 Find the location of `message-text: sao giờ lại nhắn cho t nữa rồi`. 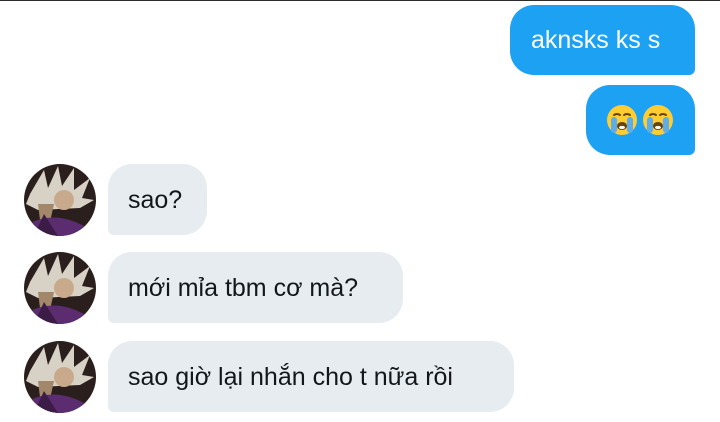

message-text: sao giờ lại nhắn cho t nữa rồi is located at coordinates (290, 376).